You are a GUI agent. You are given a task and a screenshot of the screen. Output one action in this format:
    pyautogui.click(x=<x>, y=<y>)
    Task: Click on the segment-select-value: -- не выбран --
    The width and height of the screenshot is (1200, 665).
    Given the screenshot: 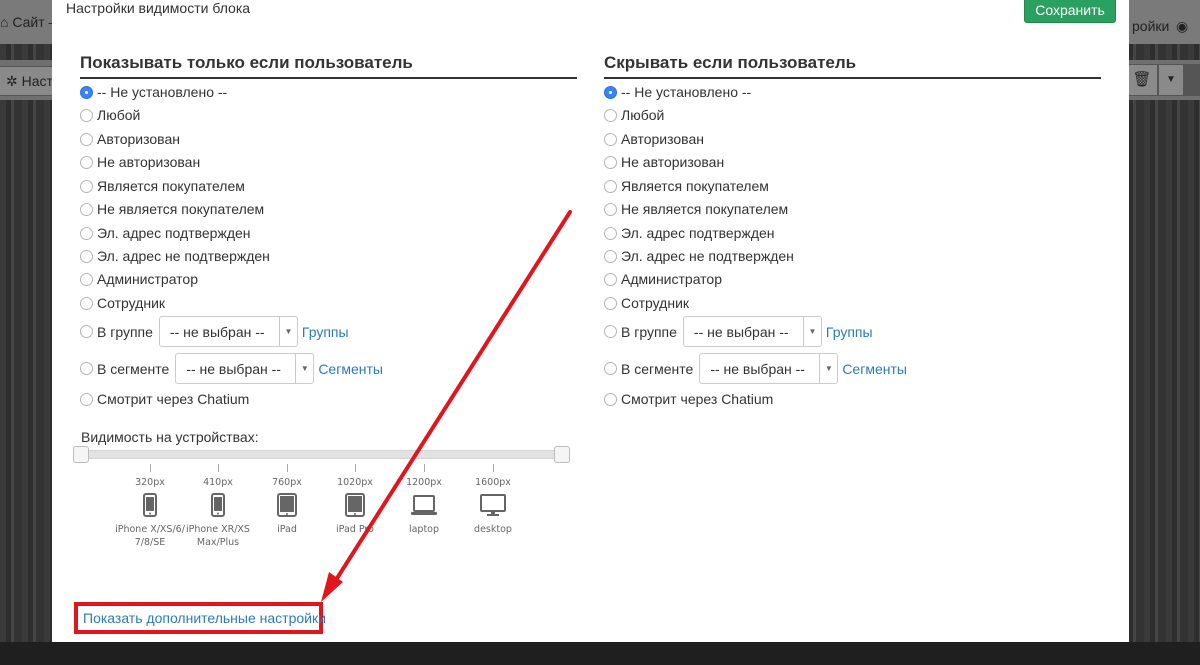 What is the action you would take?
    pyautogui.click(x=233, y=368)
    